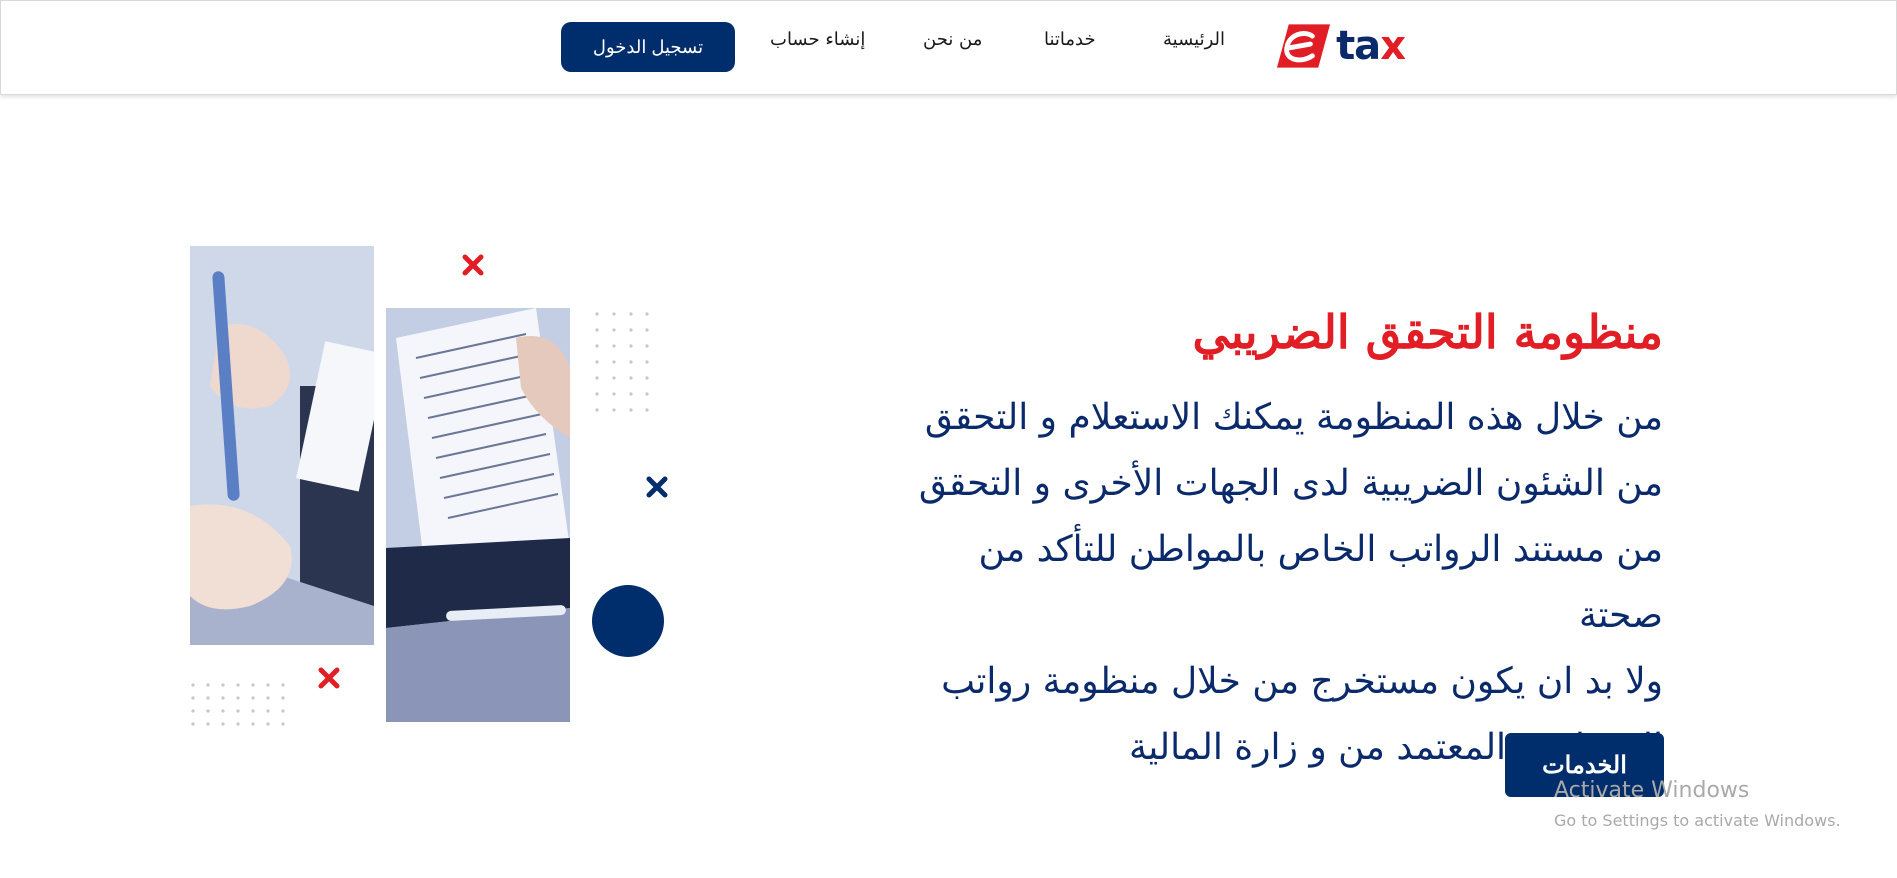 Image resolution: width=1897 pixels, height=878 pixels. What do you see at coordinates (952, 39) in the screenshot?
I see `nav-about: من نحن` at bounding box center [952, 39].